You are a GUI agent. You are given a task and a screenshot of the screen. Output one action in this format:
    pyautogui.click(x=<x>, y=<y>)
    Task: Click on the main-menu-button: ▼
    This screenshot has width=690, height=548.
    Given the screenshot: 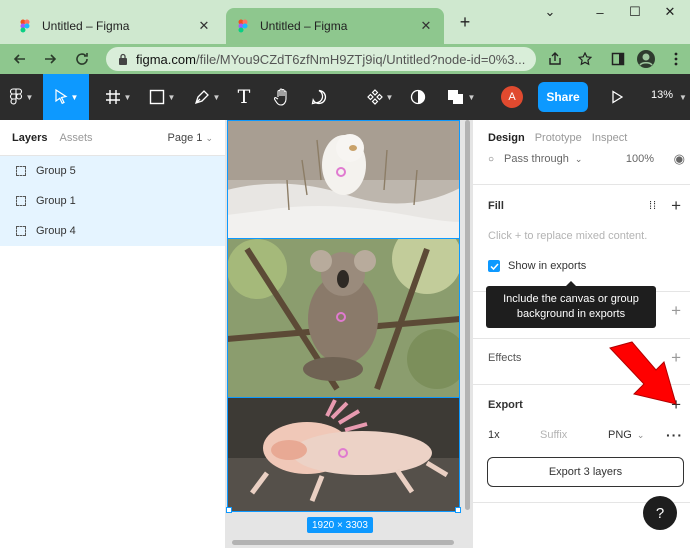 What is the action you would take?
    pyautogui.click(x=21, y=97)
    